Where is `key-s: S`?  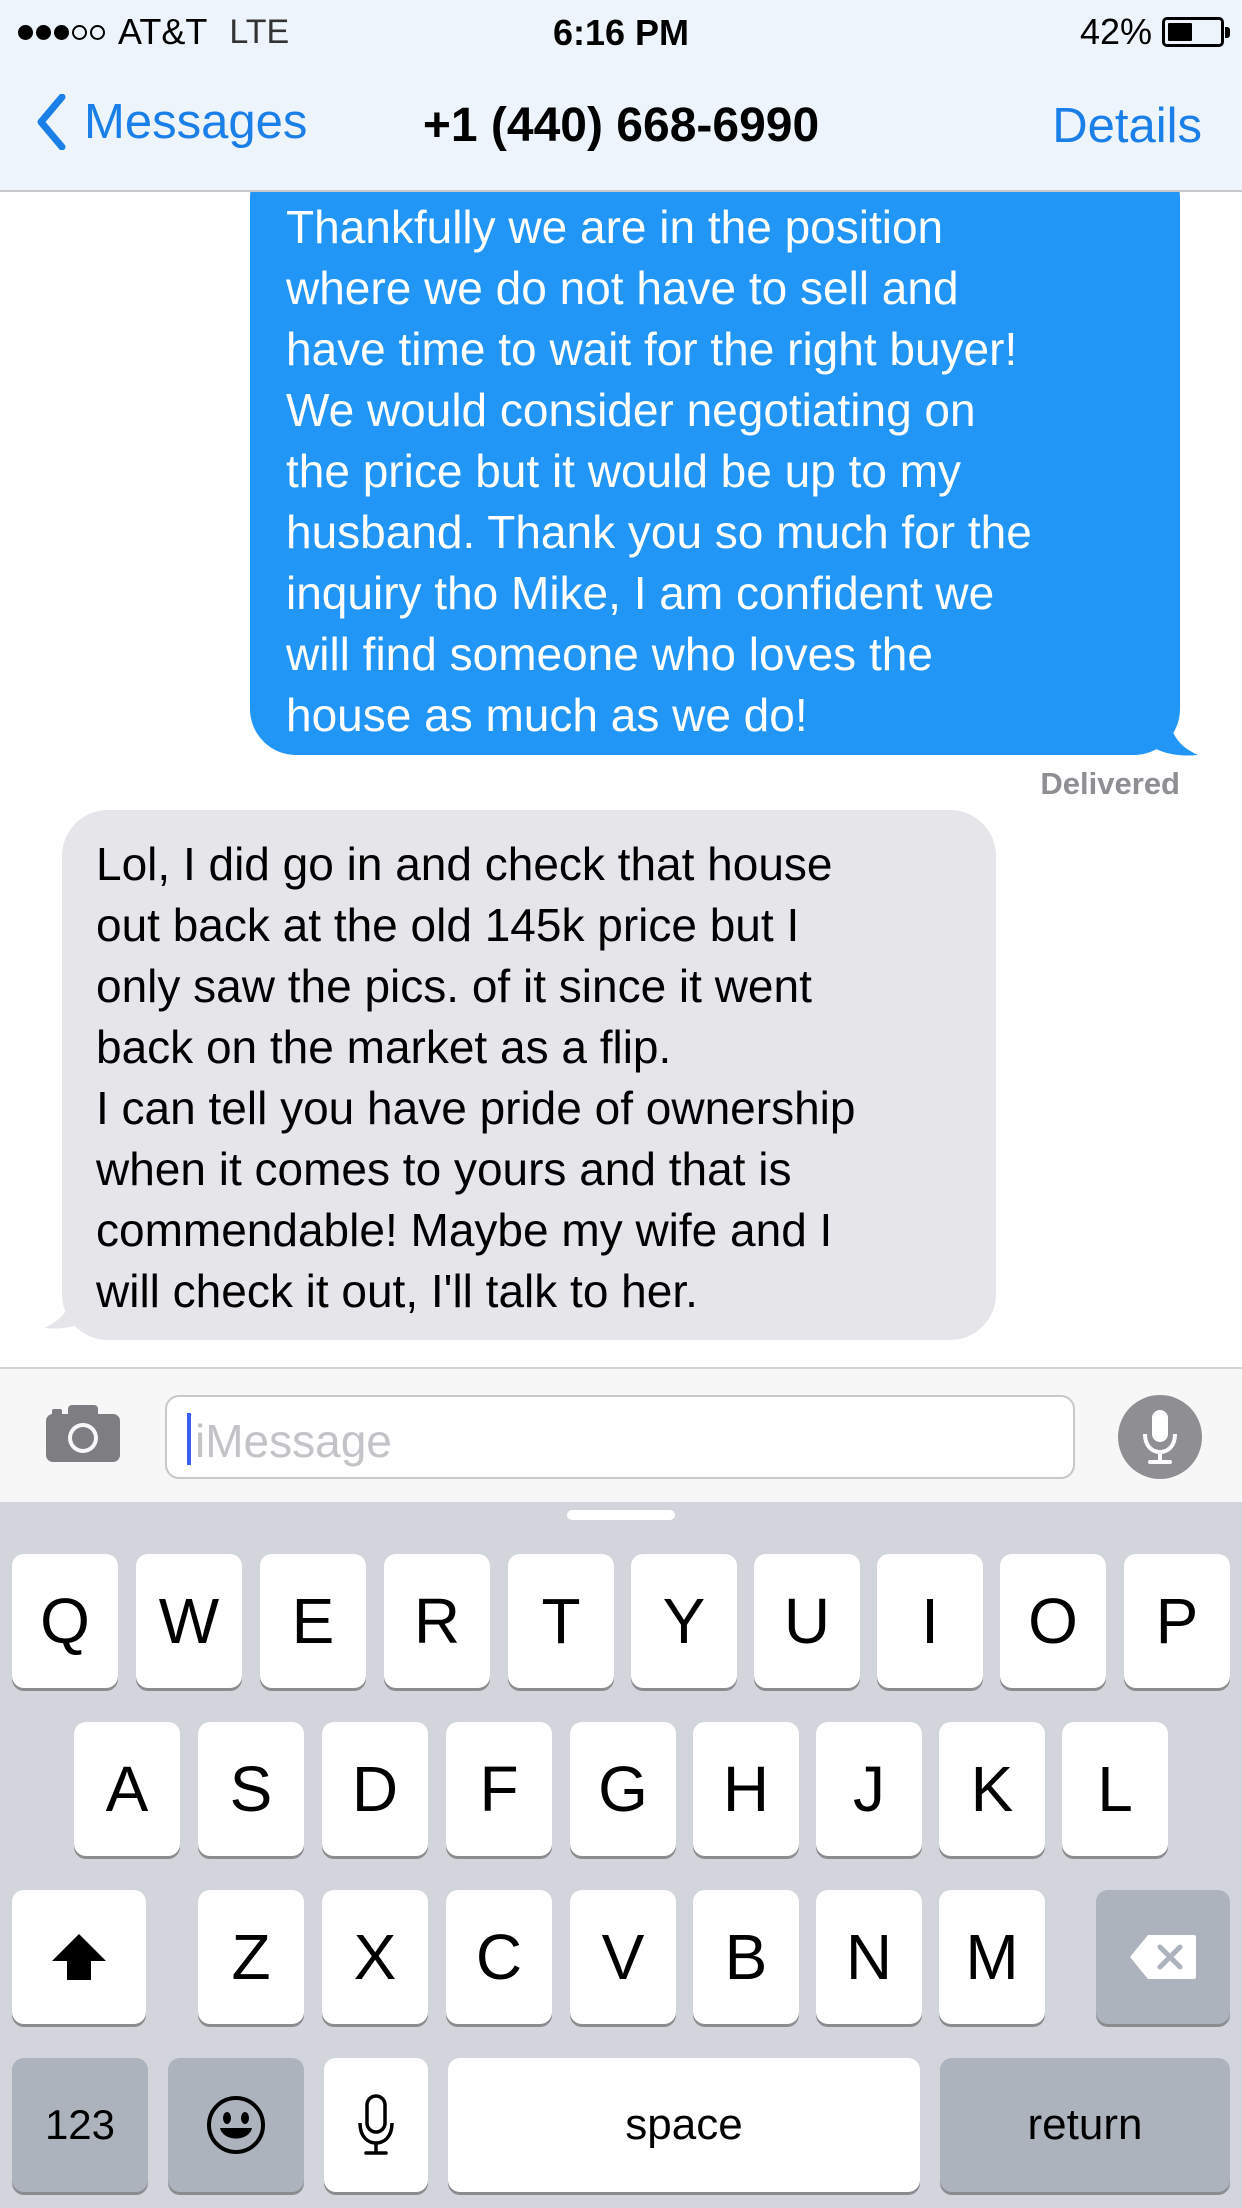
key-s: S is located at coordinates (251, 1789).